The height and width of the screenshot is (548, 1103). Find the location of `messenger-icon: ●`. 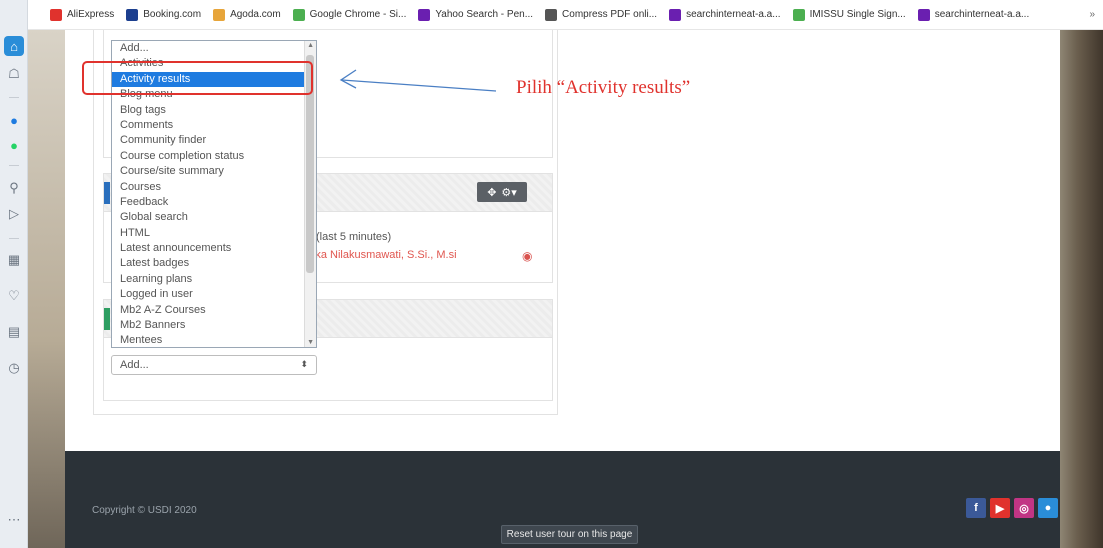

messenger-icon: ● is located at coordinates (14, 120).